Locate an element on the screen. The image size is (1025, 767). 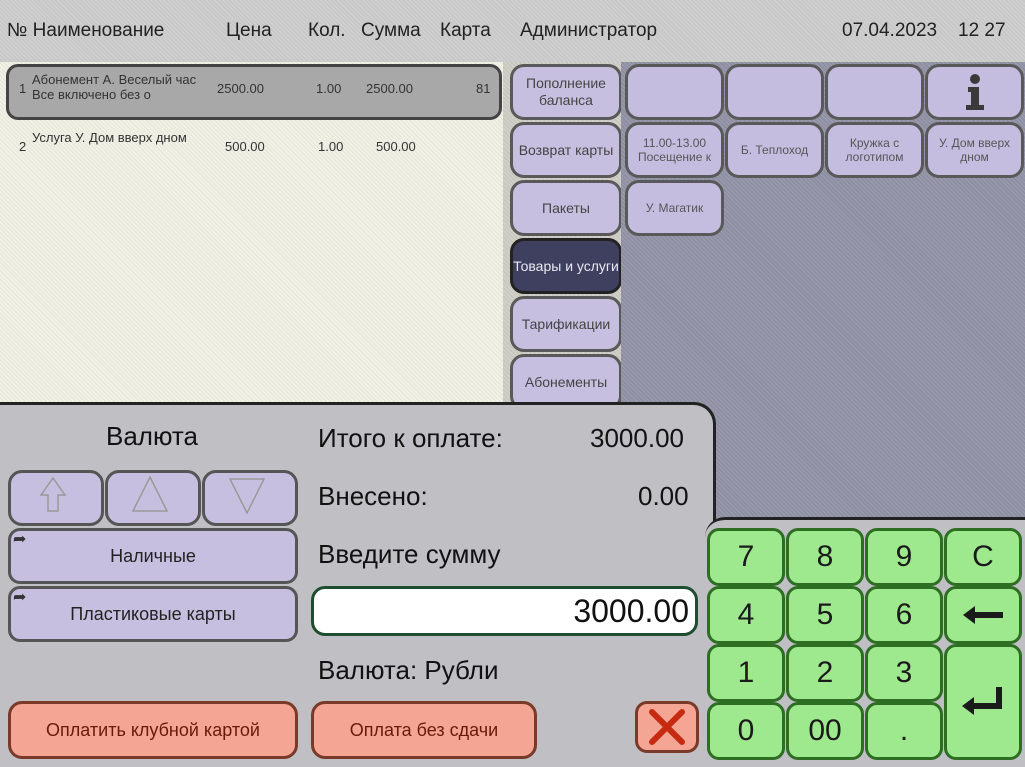
arrow-up-top-icon is located at coordinates (53, 494).